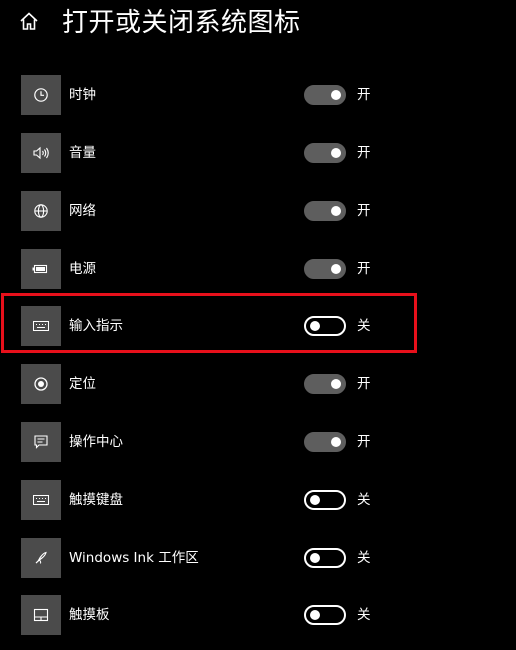 Image resolution: width=516 pixels, height=650 pixels. Describe the element at coordinates (325, 153) in the screenshot. I see `volume-toggle` at that location.